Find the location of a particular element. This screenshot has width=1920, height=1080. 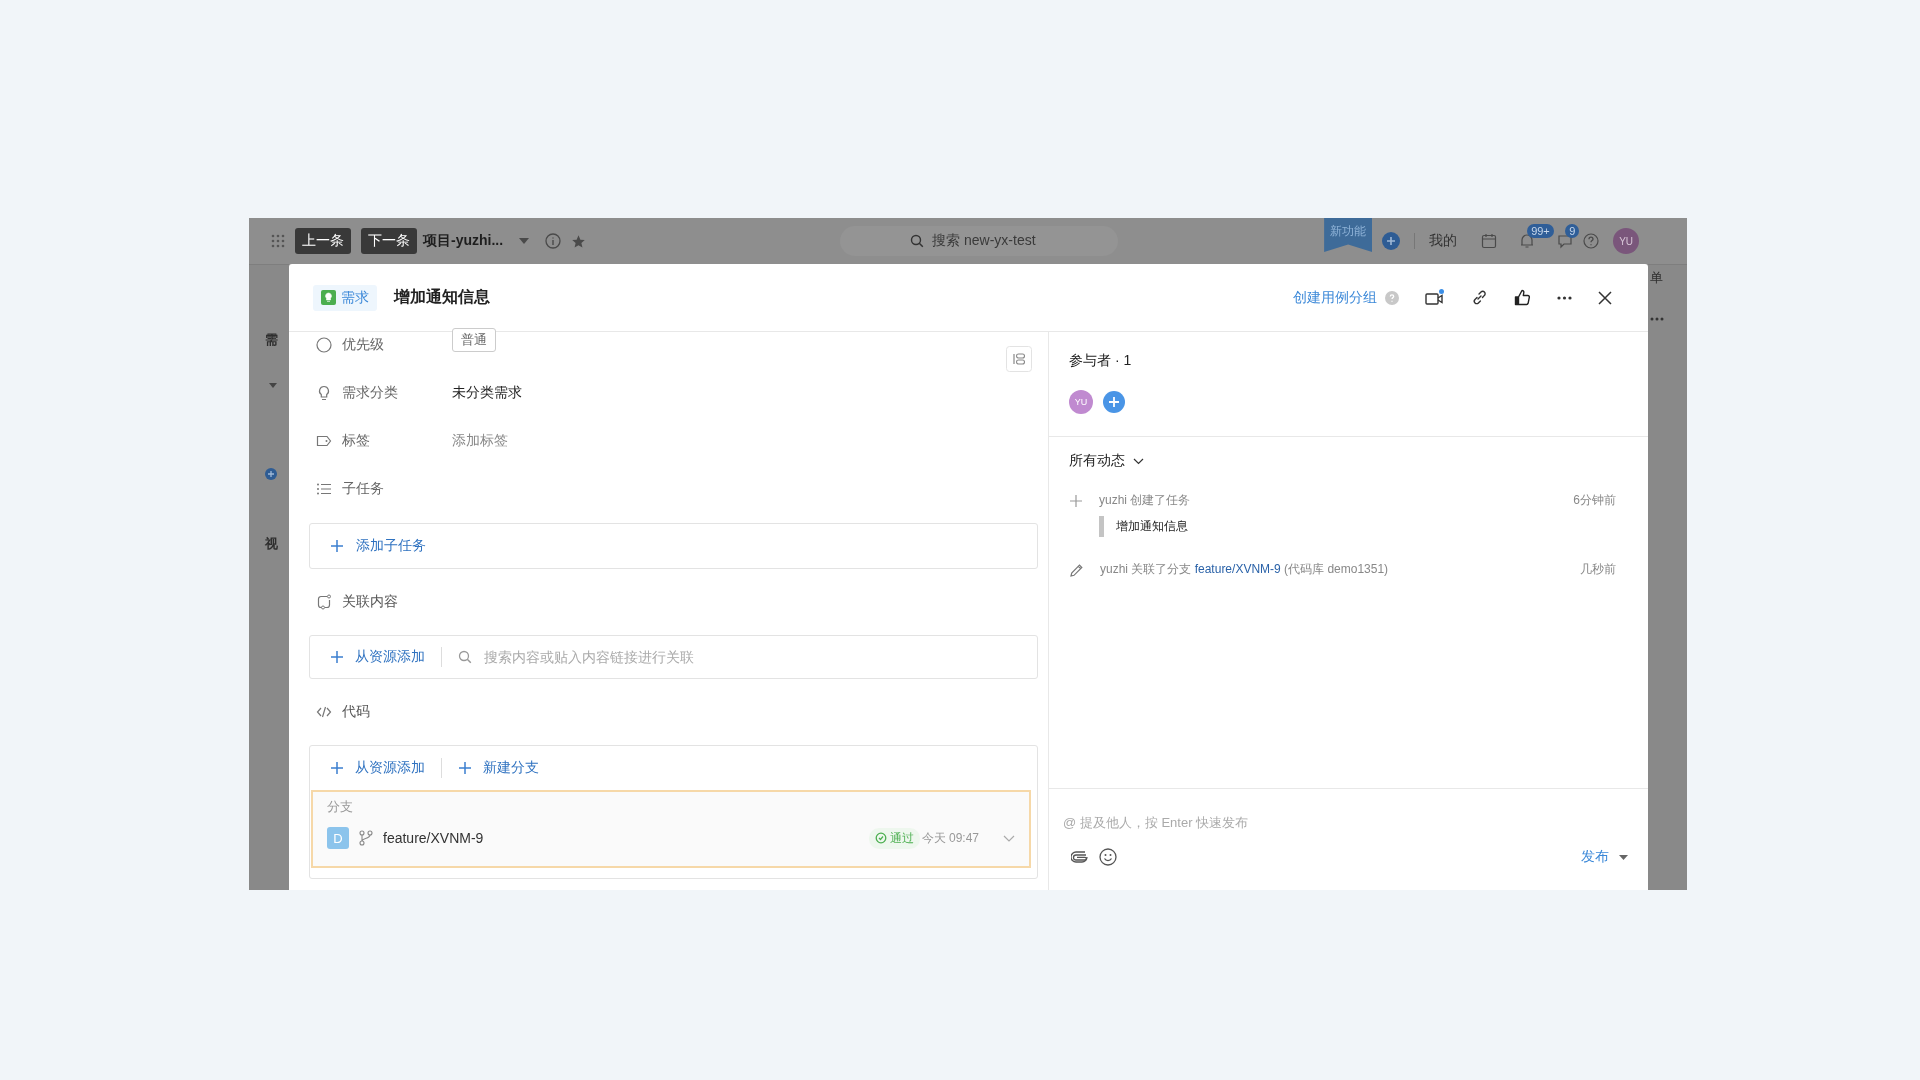

priority-select: 普通 is located at coordinates (474, 340).